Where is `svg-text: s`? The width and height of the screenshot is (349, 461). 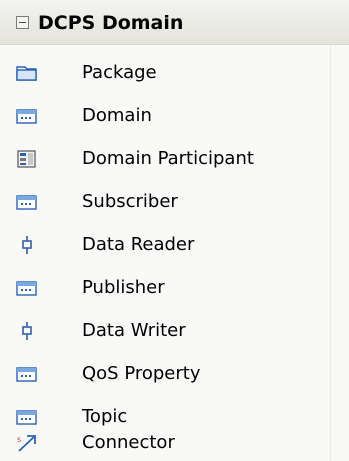
svg-text: s is located at coordinates (19, 439).